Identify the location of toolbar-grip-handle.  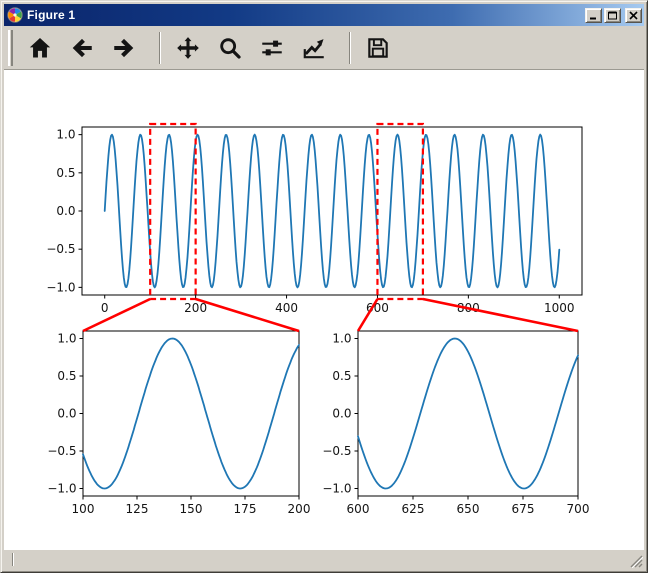
(10, 47).